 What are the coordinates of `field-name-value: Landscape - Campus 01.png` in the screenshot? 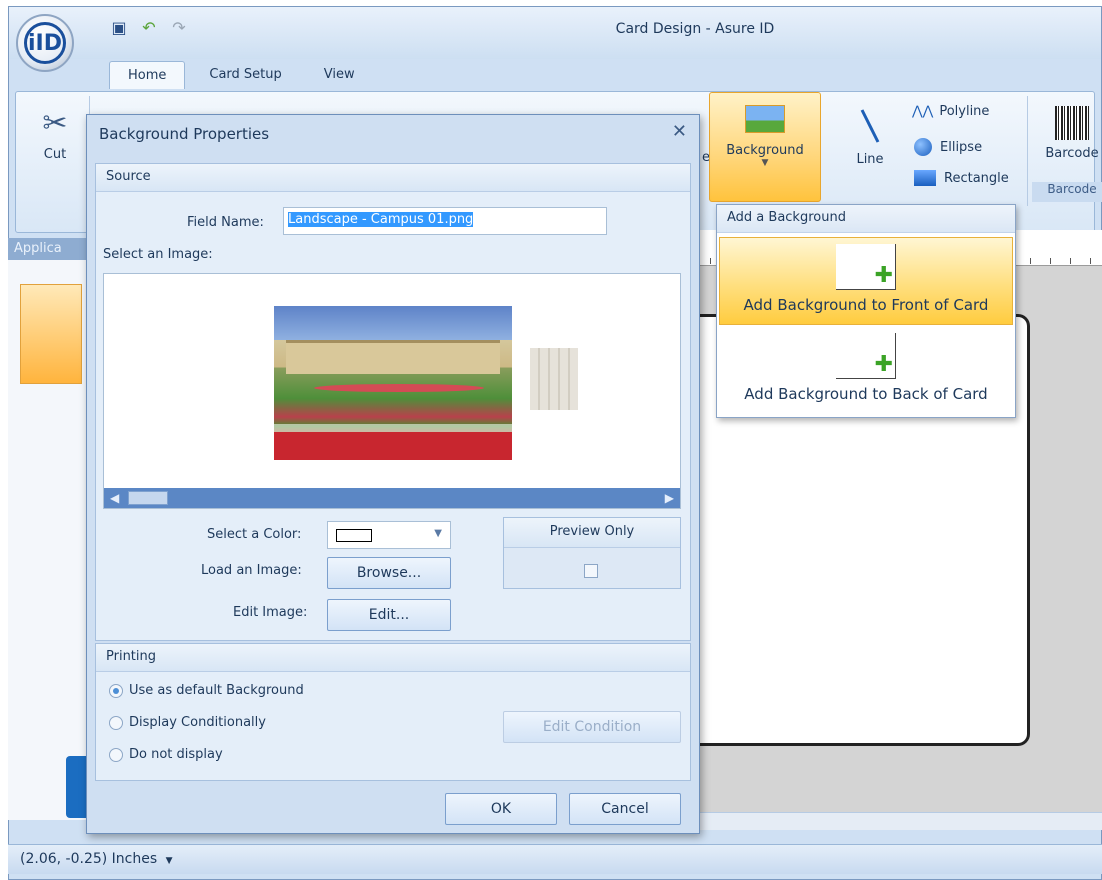 It's located at (381, 219).